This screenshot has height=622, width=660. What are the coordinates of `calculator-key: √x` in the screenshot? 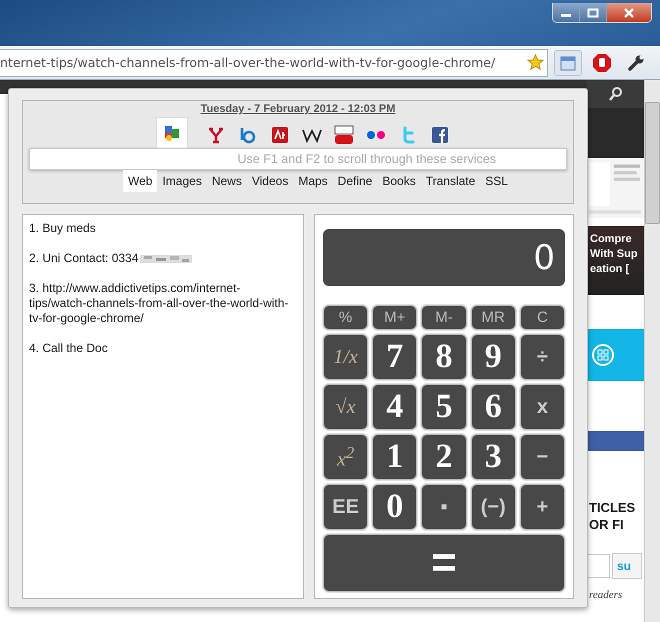 It's located at (345, 407).